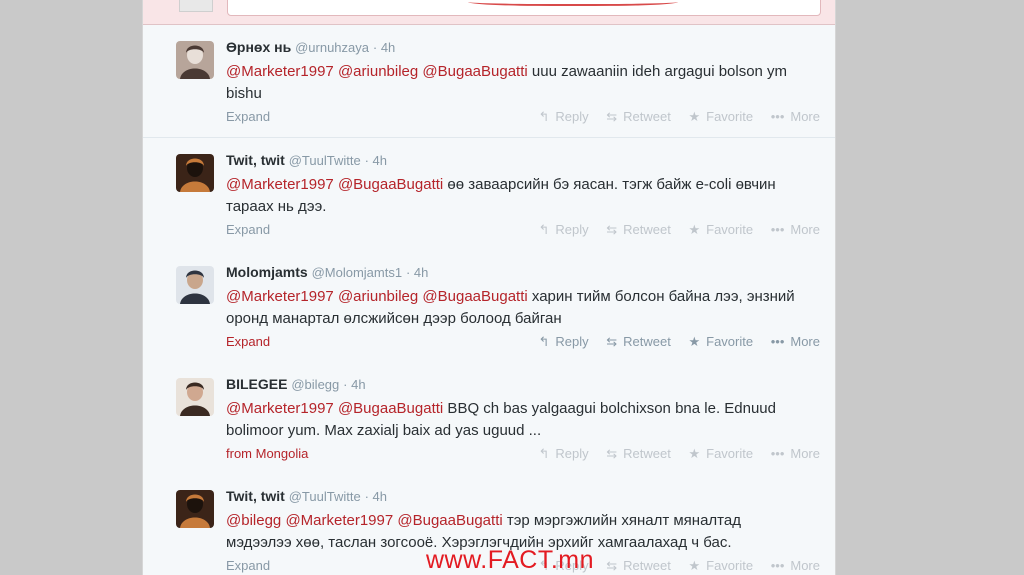 Image resolution: width=1024 pixels, height=575 pixels. What do you see at coordinates (267, 453) in the screenshot?
I see `expand-link: from Mongolia` at bounding box center [267, 453].